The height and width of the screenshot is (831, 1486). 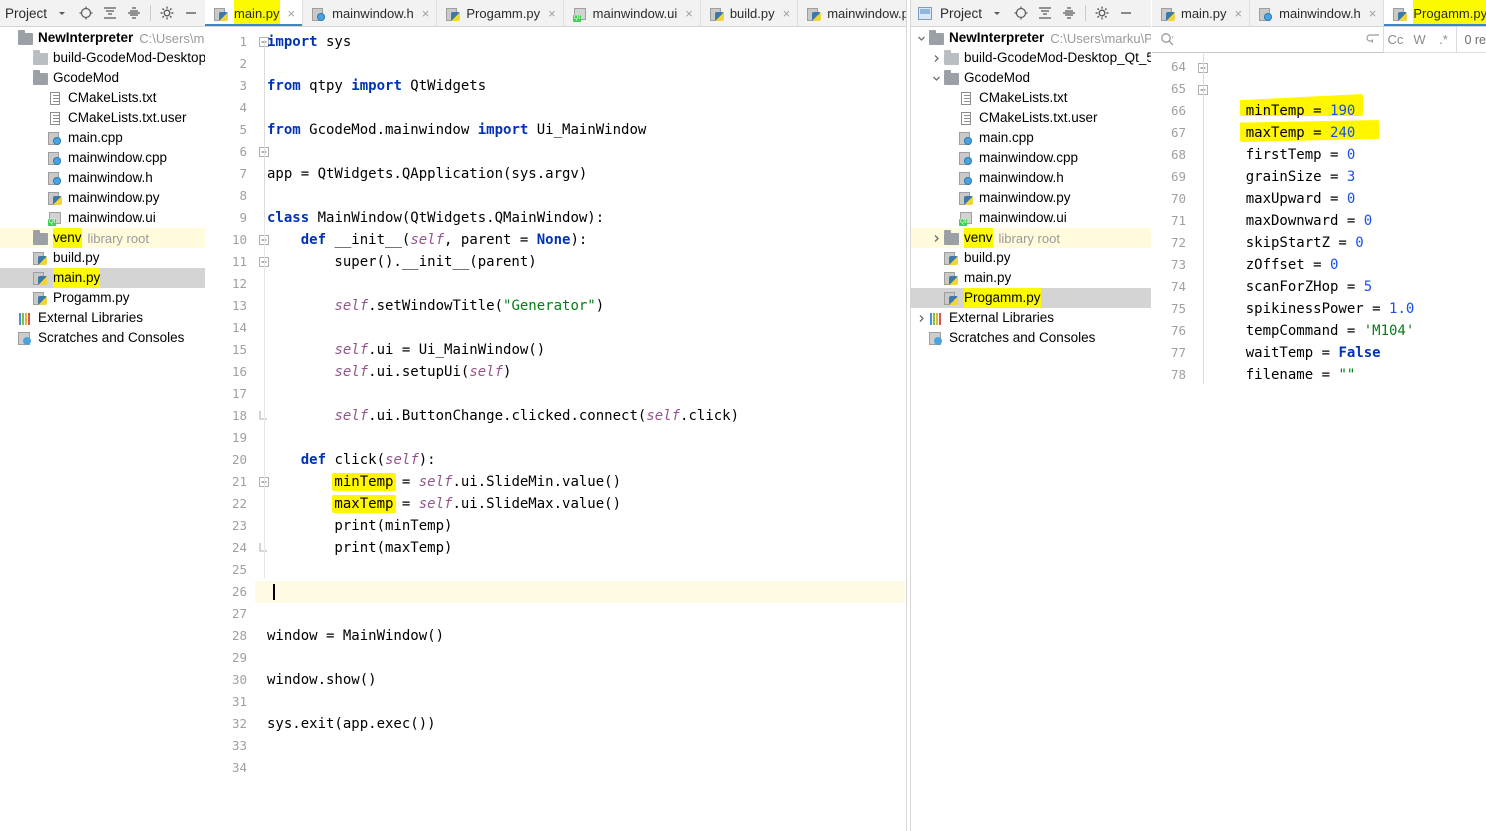 I want to click on editor-tab-progamm-py: Progamm.py ×, so click(x=500, y=13).